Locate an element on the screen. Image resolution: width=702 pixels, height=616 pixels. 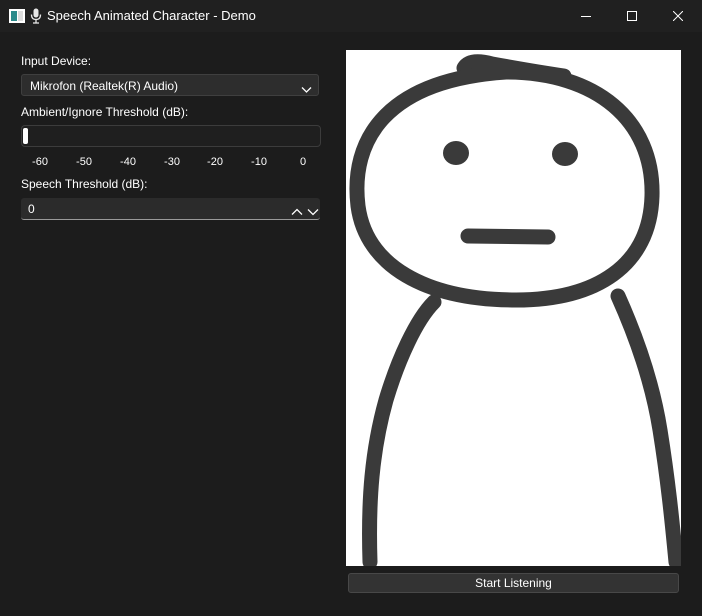
ambient-tick: -40 is located at coordinates (128, 162).